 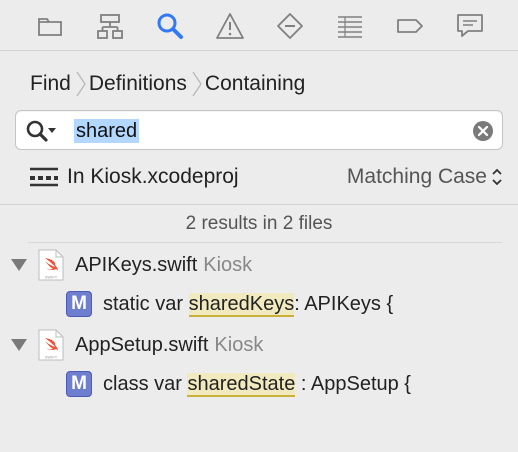 I want to click on hierarchy-icon, so click(x=110, y=26).